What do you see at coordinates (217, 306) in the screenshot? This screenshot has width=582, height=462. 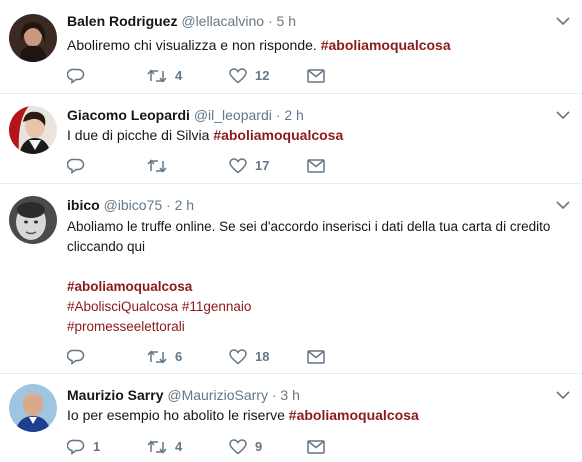 I see `hashtag-link: #11gennaio` at bounding box center [217, 306].